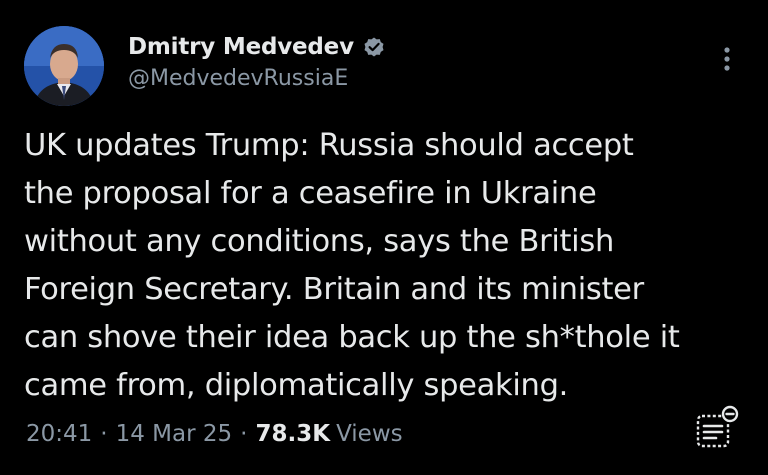 Image resolution: width=768 pixels, height=475 pixels. Describe the element at coordinates (717, 427) in the screenshot. I see `analytics-icon` at that location.